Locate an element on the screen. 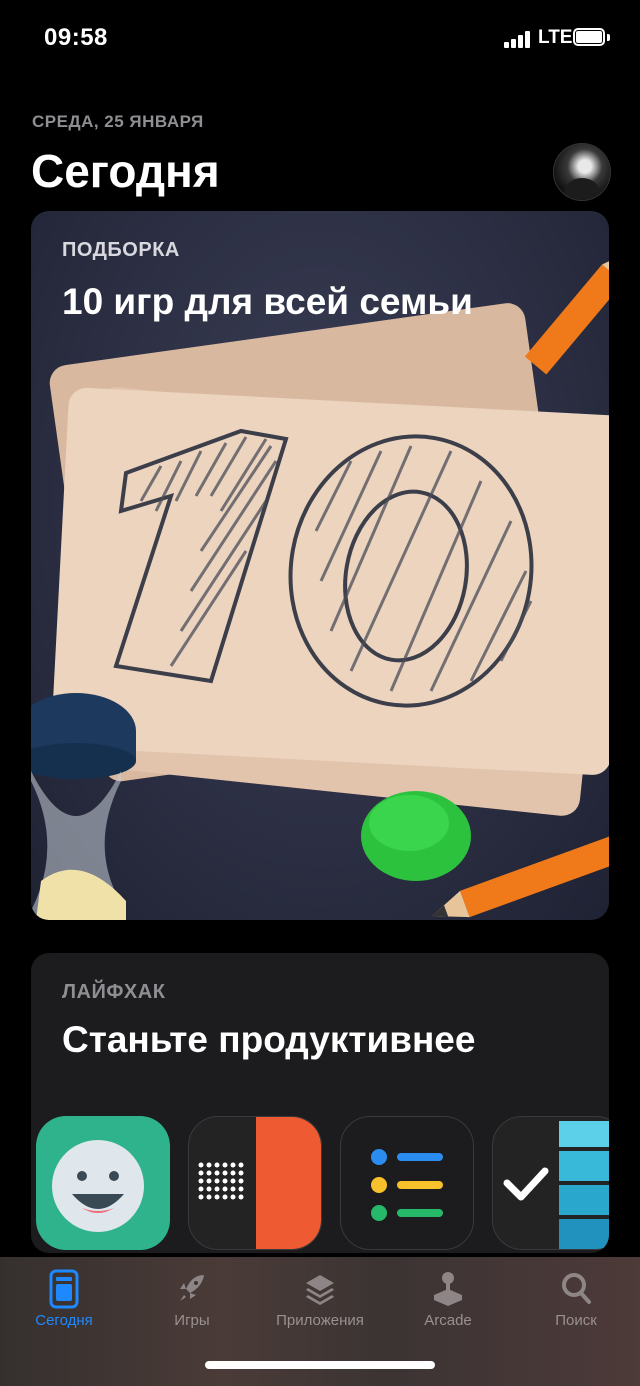 This screenshot has height=1386, width=640. tab-label: Приложения is located at coordinates (320, 1320).